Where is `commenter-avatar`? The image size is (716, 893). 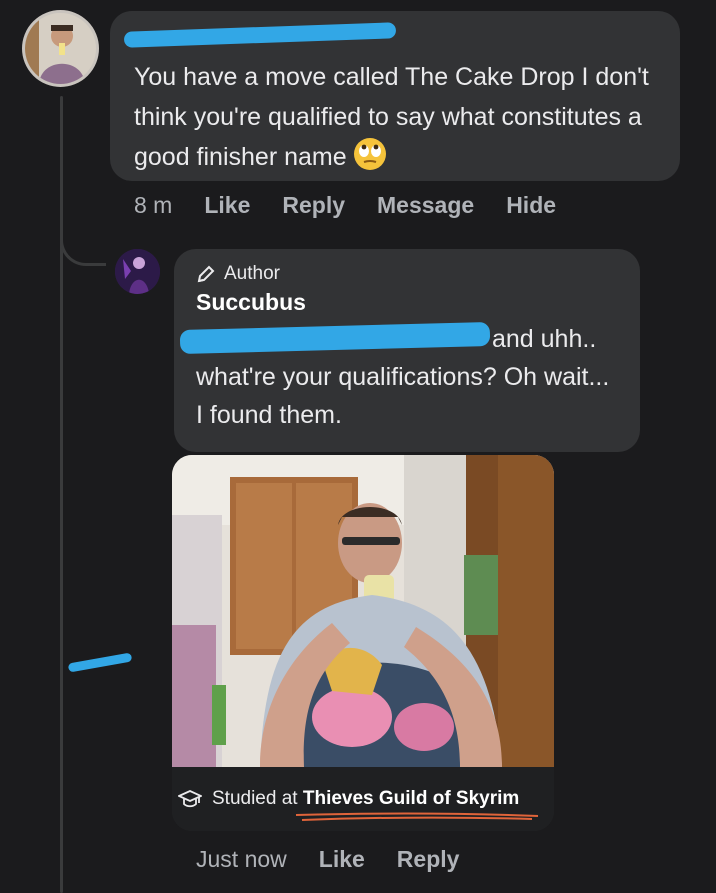 commenter-avatar is located at coordinates (60, 48).